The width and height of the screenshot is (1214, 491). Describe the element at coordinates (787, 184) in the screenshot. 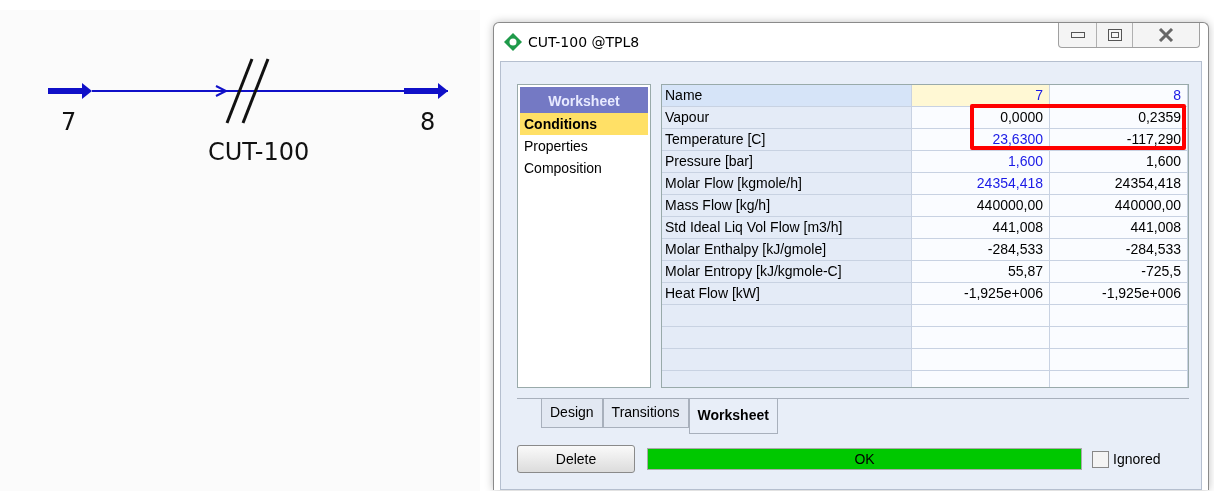

I see `row-label: Molar Flow [kgmole/h]` at that location.